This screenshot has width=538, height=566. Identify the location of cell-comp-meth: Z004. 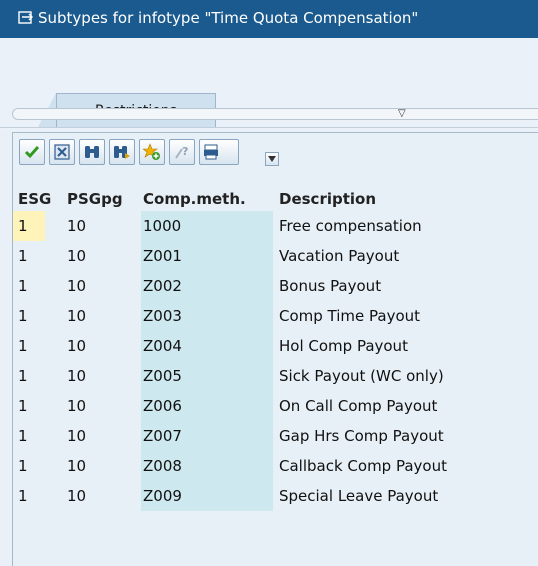
(207, 346).